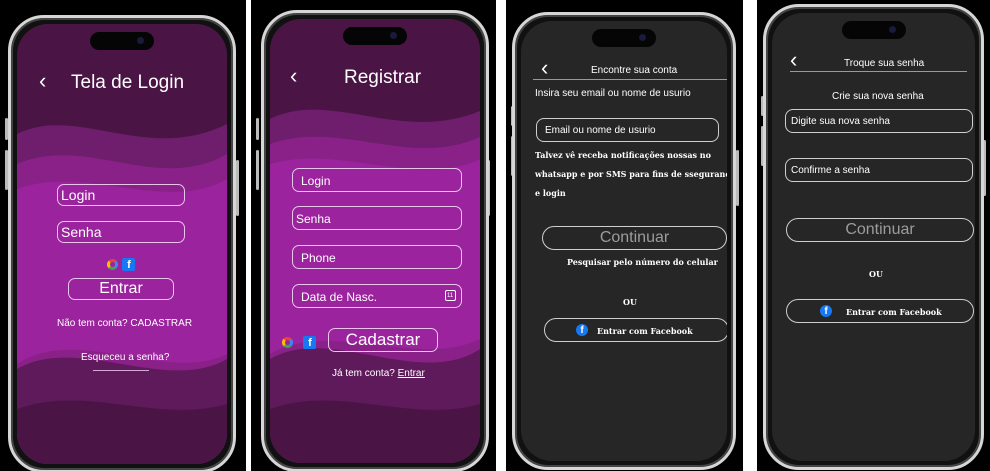 Image resolution: width=990 pixels, height=471 pixels. What do you see at coordinates (840, 121) in the screenshot?
I see `new-password-placeholder: Digite sua nova senha` at bounding box center [840, 121].